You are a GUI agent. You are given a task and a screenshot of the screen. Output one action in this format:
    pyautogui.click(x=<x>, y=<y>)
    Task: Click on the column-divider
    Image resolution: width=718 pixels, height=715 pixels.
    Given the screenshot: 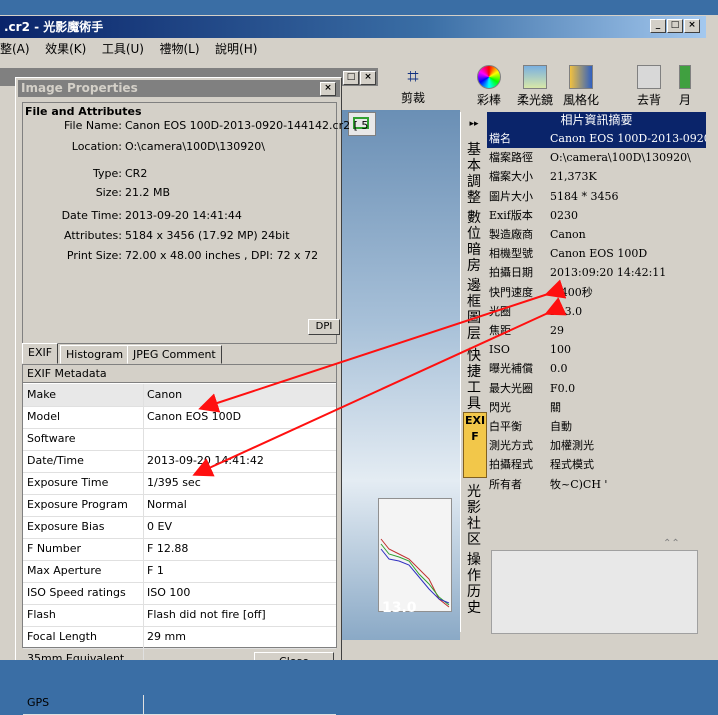 What is the action you would take?
    pyautogui.click(x=143, y=703)
    